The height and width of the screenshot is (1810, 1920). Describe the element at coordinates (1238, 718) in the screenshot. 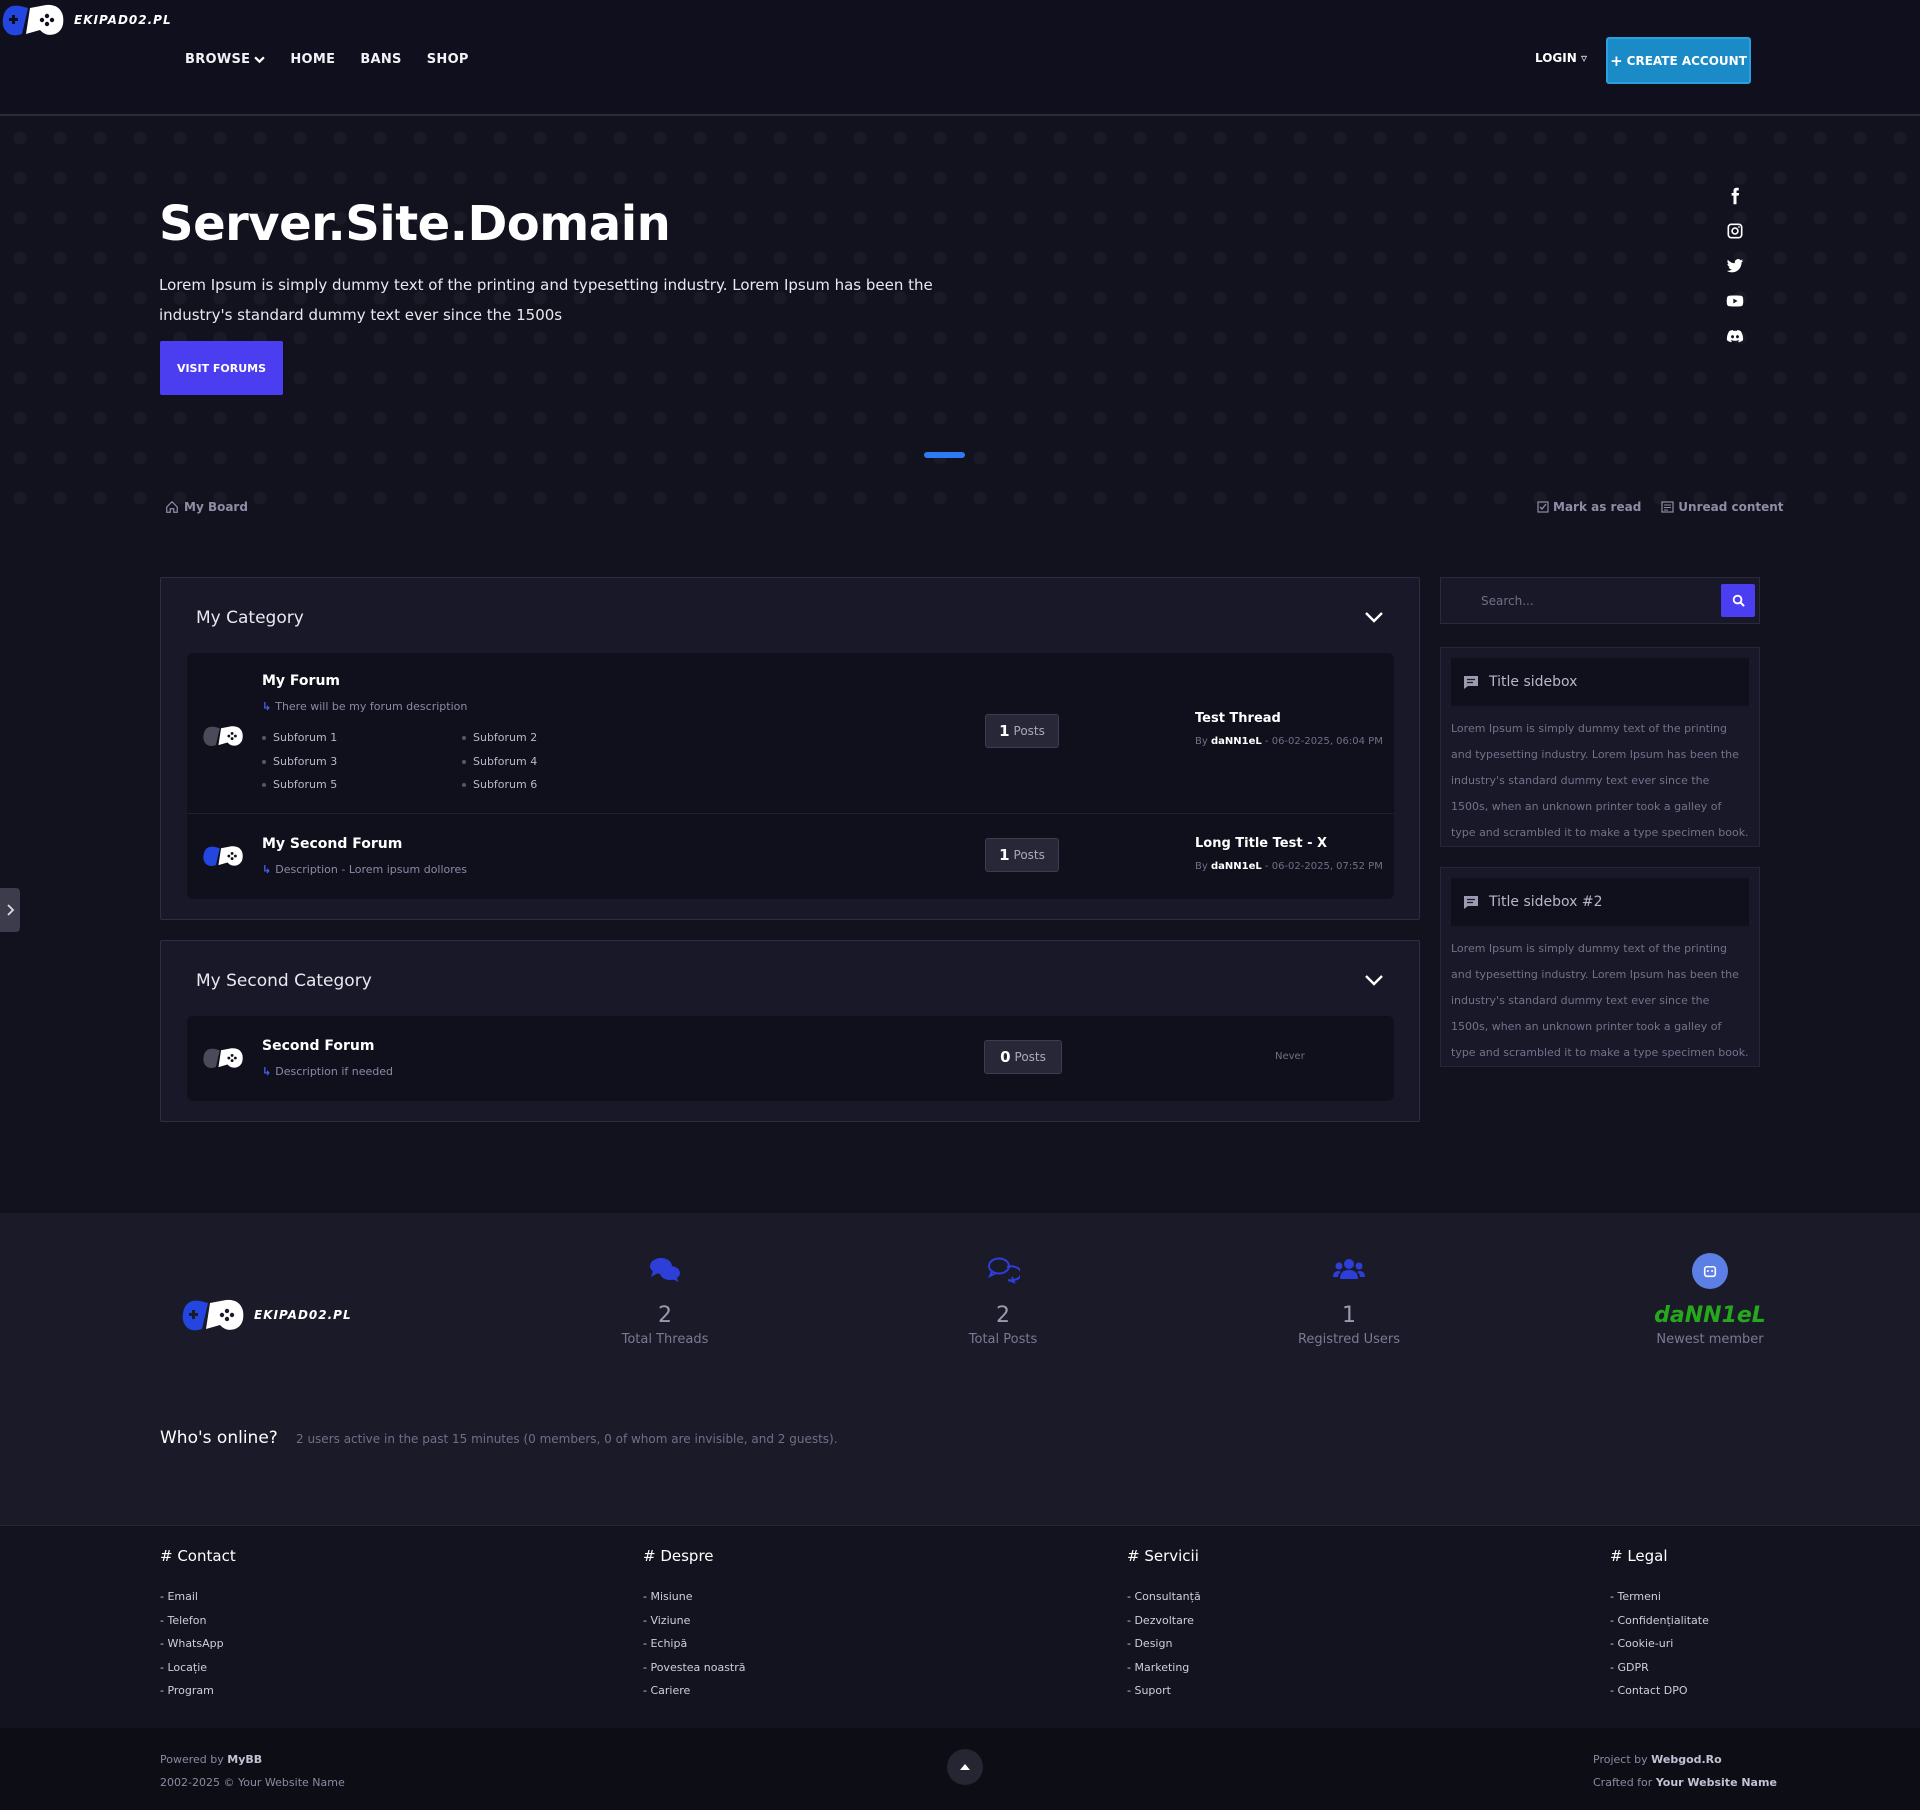

I see `last-post-title: Test Thread` at that location.